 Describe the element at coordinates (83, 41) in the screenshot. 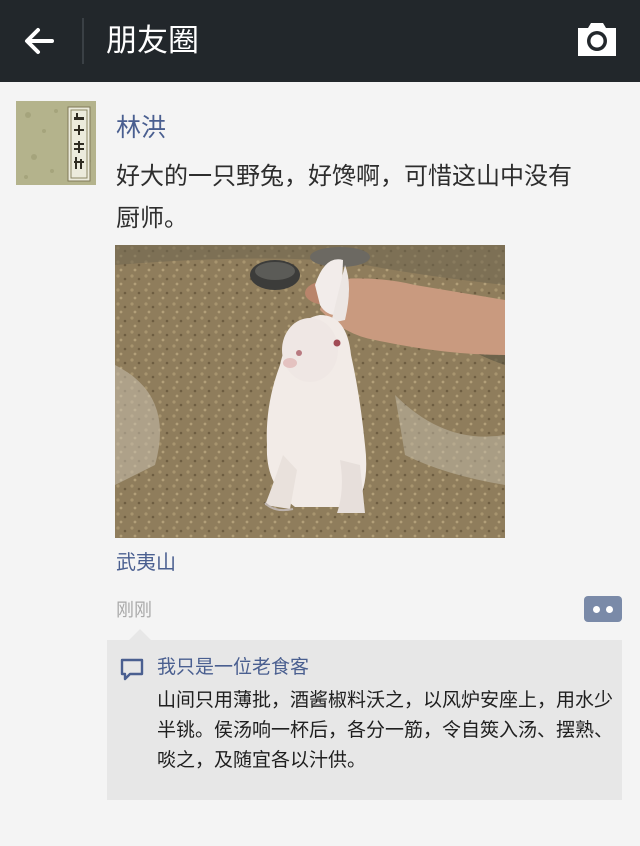

I see `header-divider` at that location.